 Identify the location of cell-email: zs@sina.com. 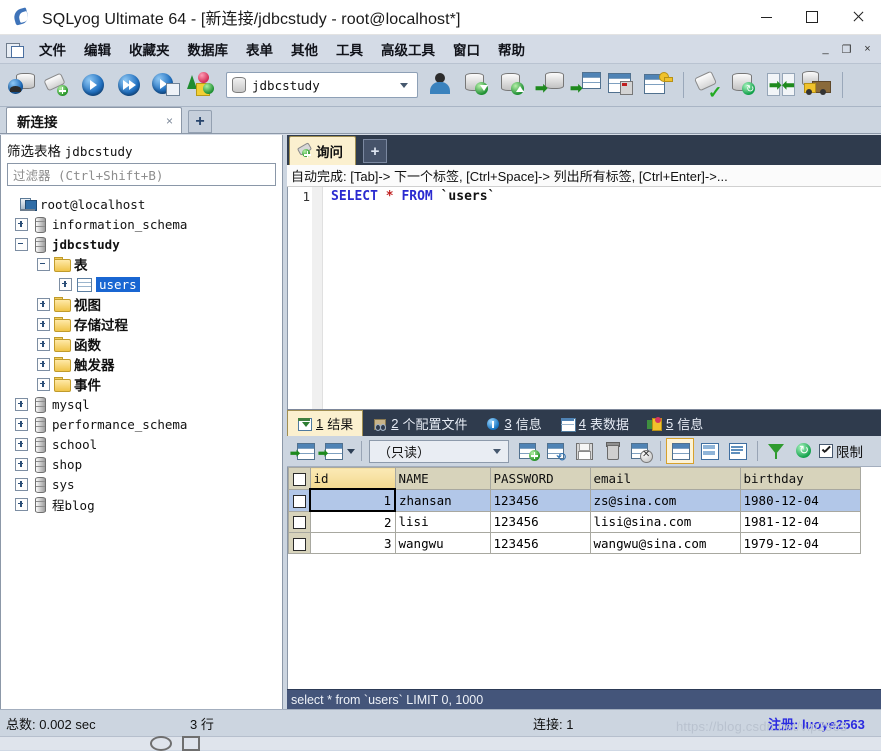
(665, 500).